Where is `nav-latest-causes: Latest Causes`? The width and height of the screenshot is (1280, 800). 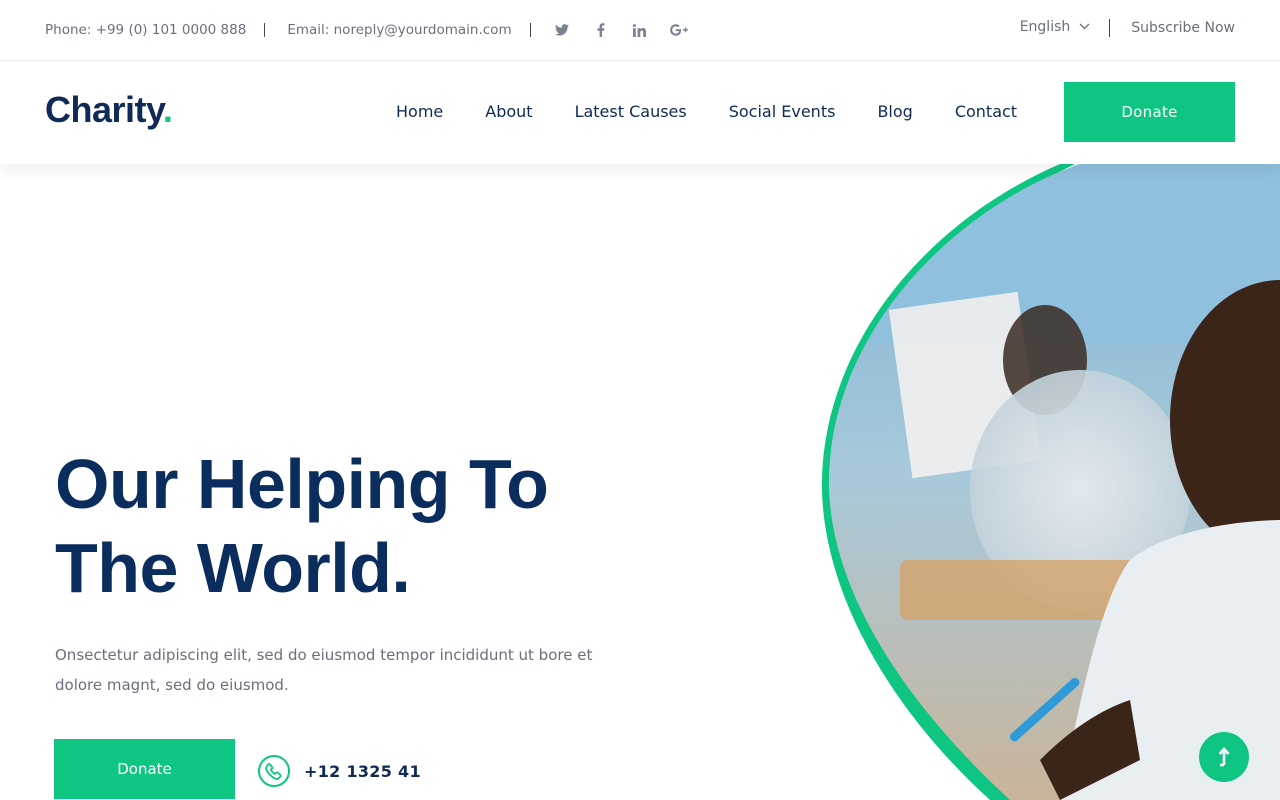 nav-latest-causes: Latest Causes is located at coordinates (631, 111).